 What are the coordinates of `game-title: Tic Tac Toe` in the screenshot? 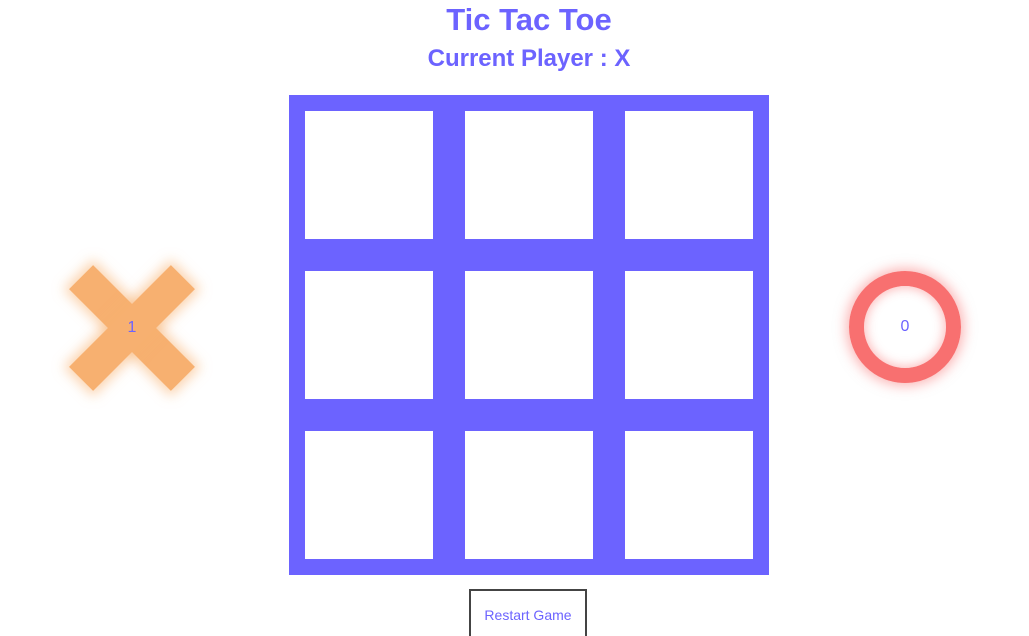 It's located at (529, 19).